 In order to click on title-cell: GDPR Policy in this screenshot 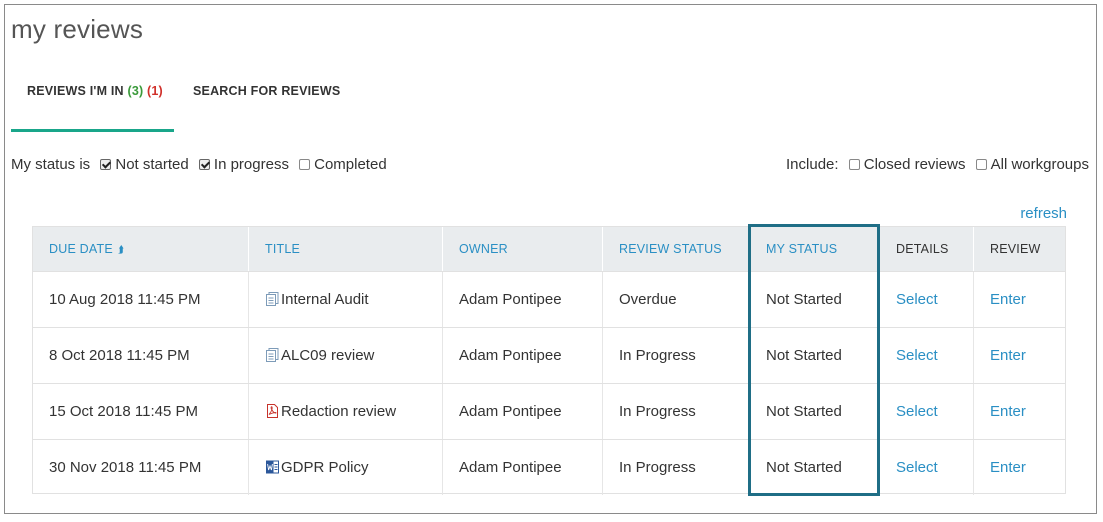, I will do `click(346, 467)`.